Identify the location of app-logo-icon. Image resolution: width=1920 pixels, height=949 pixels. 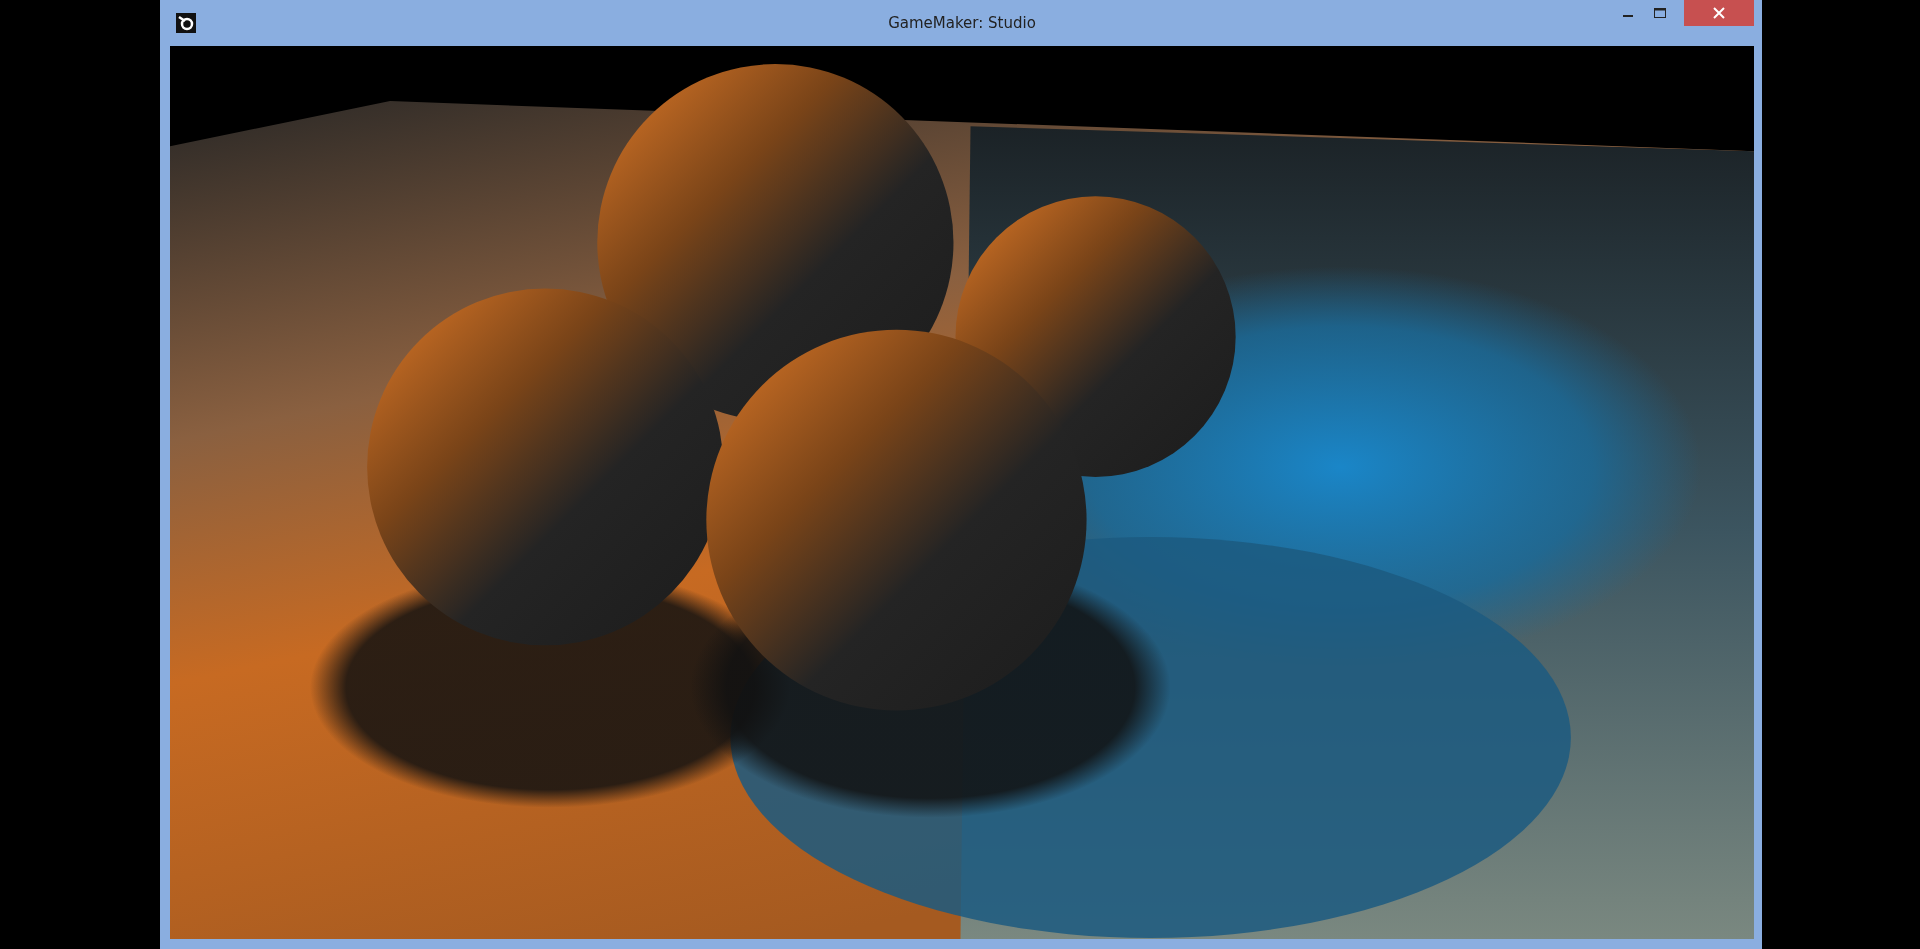
(186, 23).